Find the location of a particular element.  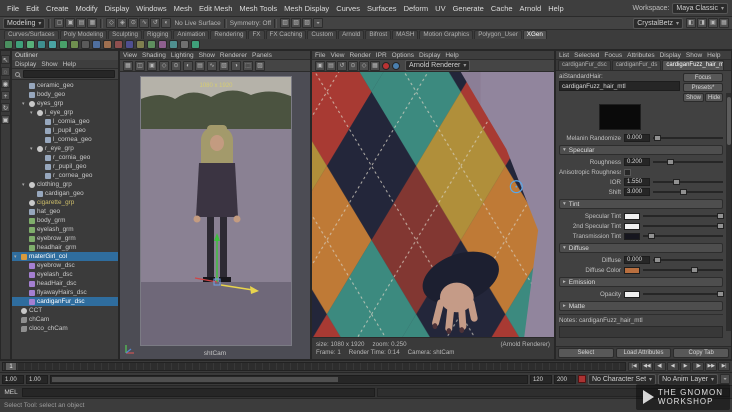

opacity-swatch is located at coordinates (632, 294).